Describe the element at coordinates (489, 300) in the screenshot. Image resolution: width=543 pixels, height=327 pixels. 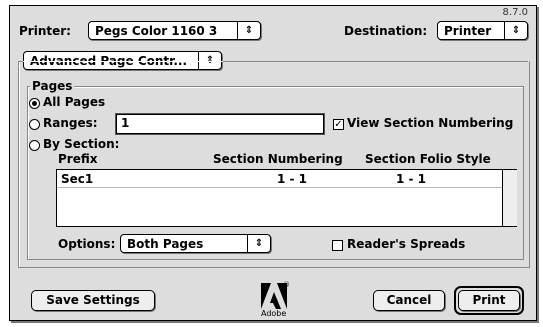
I see `print-button: Print` at that location.